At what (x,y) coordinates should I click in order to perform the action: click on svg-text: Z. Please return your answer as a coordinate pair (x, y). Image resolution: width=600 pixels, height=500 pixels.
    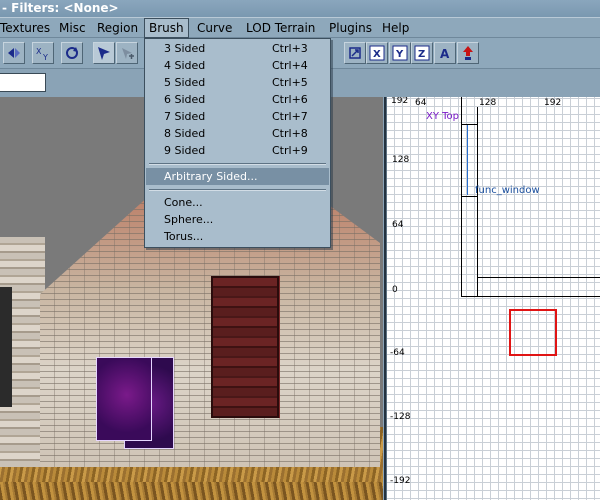
    Looking at the image, I should click on (421, 54).